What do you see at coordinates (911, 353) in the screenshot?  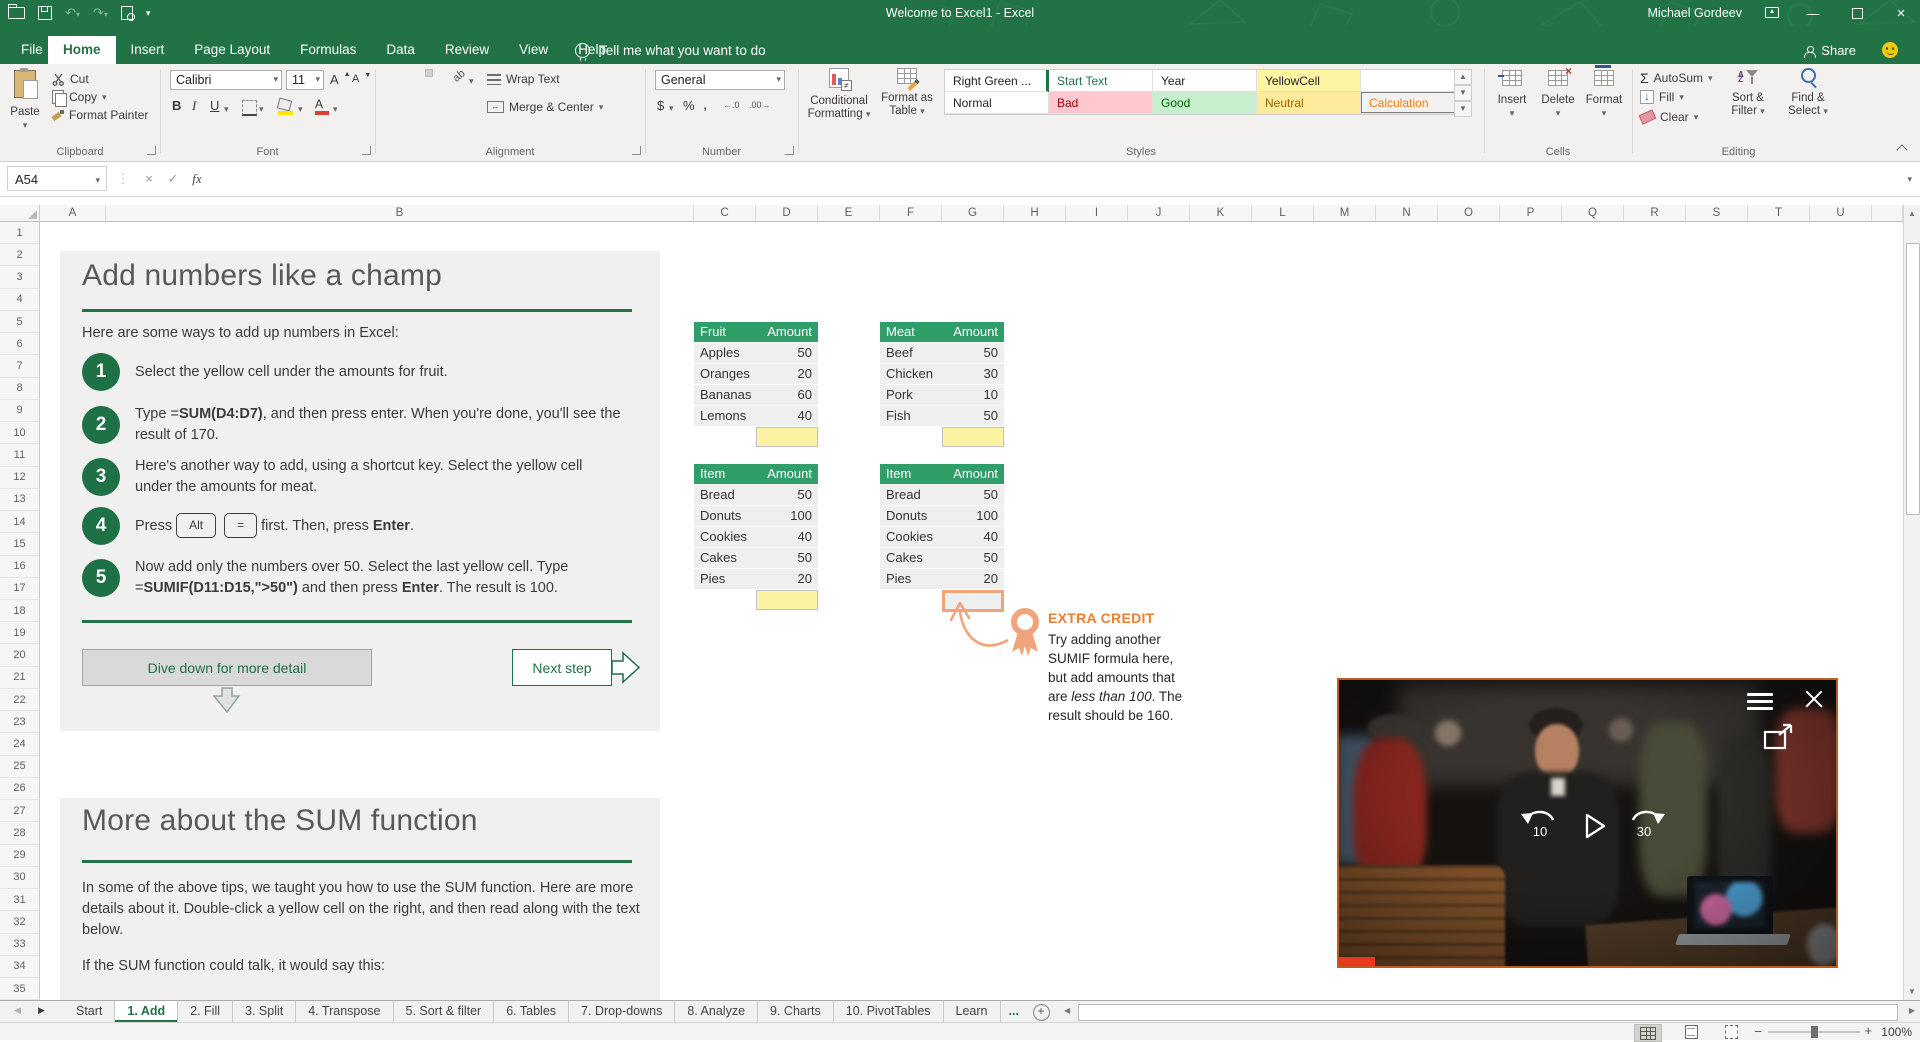 I see `item-cell: Beef` at bounding box center [911, 353].